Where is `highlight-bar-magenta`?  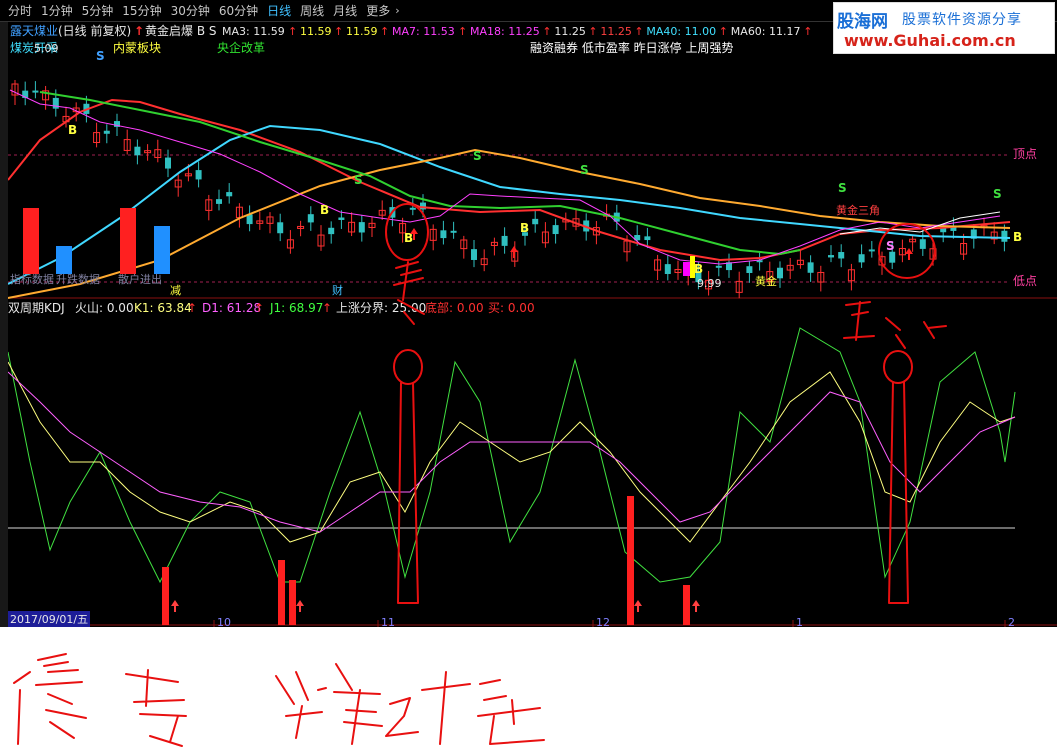 highlight-bar-magenta is located at coordinates (686, 269).